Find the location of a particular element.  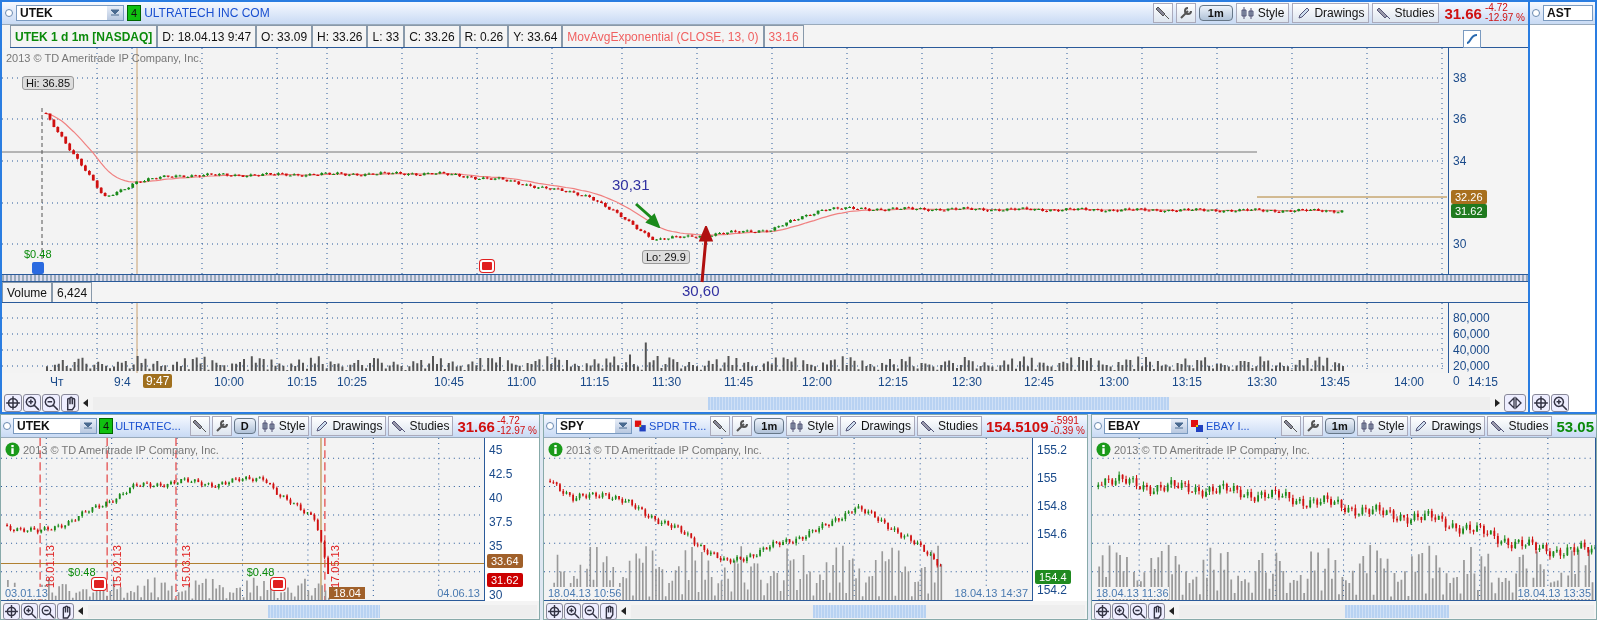

symbol-field: SPY is located at coordinates (594, 426).